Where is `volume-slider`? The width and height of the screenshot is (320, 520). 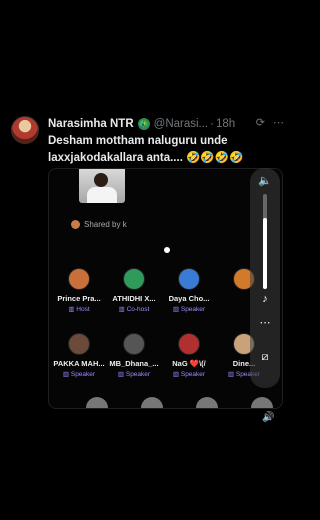 volume-slider is located at coordinates (265, 241).